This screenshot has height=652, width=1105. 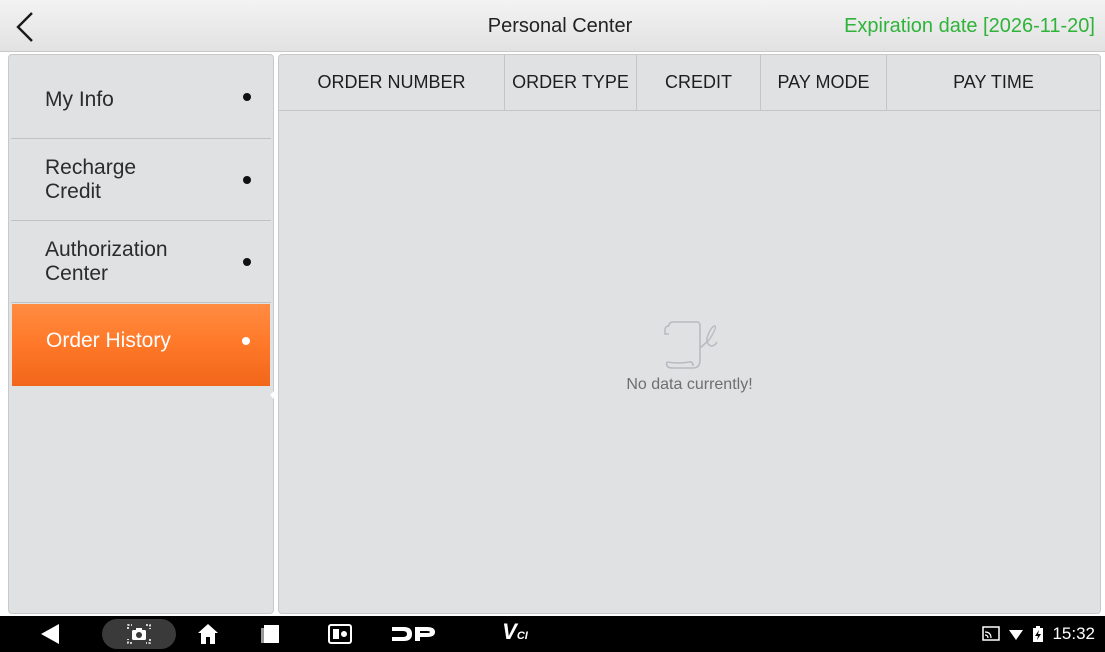 I want to click on expiration-date: Expiration date [2026-11-20], so click(x=969, y=25).